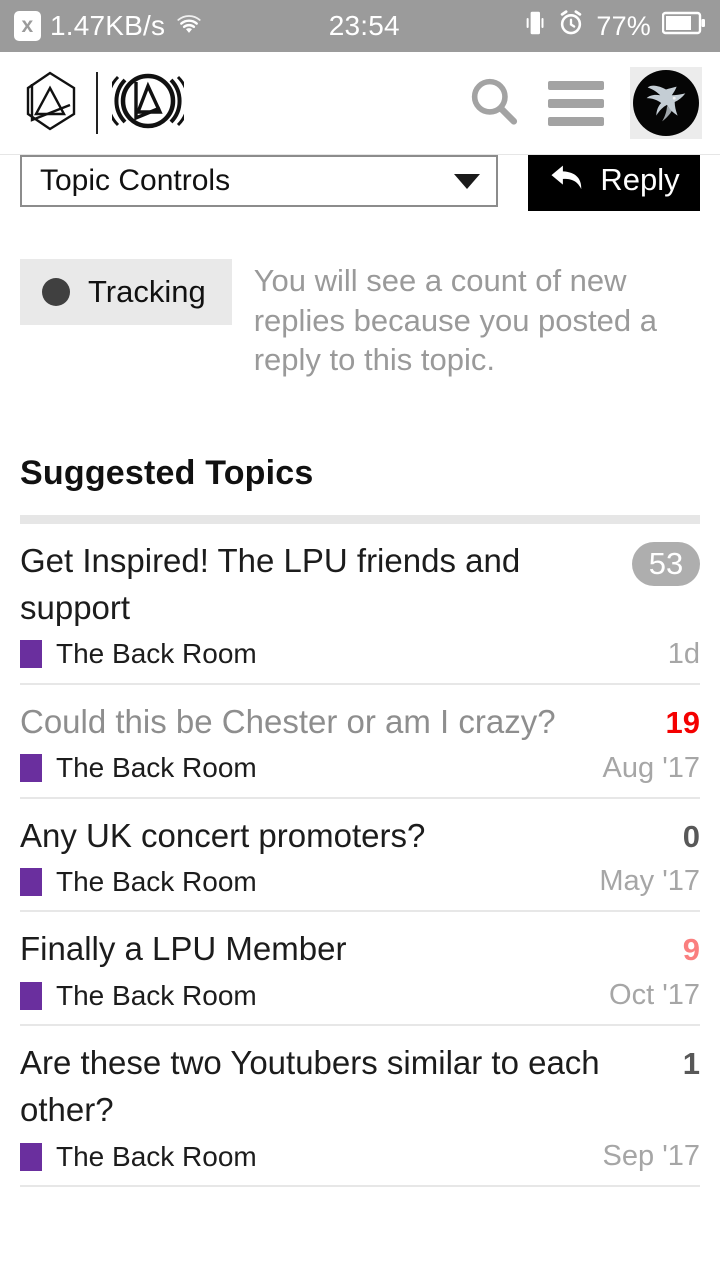 Image resolution: width=720 pixels, height=1280 pixels. What do you see at coordinates (318, 836) in the screenshot?
I see `topic-title: Any UK concert promoters?` at bounding box center [318, 836].